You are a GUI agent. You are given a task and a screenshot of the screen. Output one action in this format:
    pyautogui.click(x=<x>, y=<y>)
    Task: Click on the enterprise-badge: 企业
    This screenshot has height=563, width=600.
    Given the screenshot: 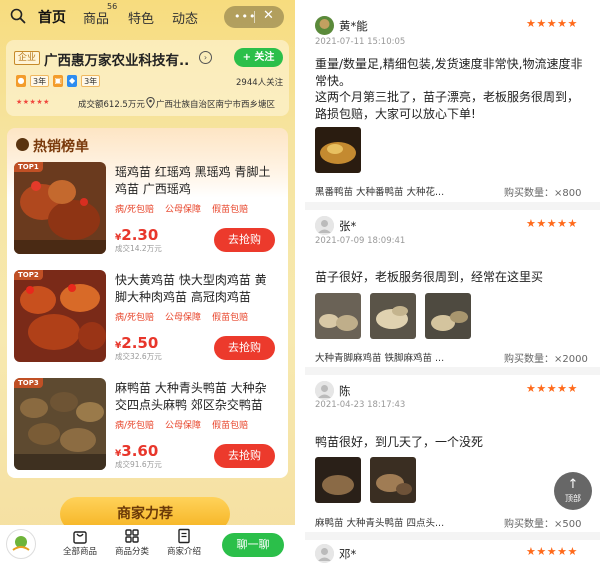 What is the action you would take?
    pyautogui.click(x=27, y=58)
    